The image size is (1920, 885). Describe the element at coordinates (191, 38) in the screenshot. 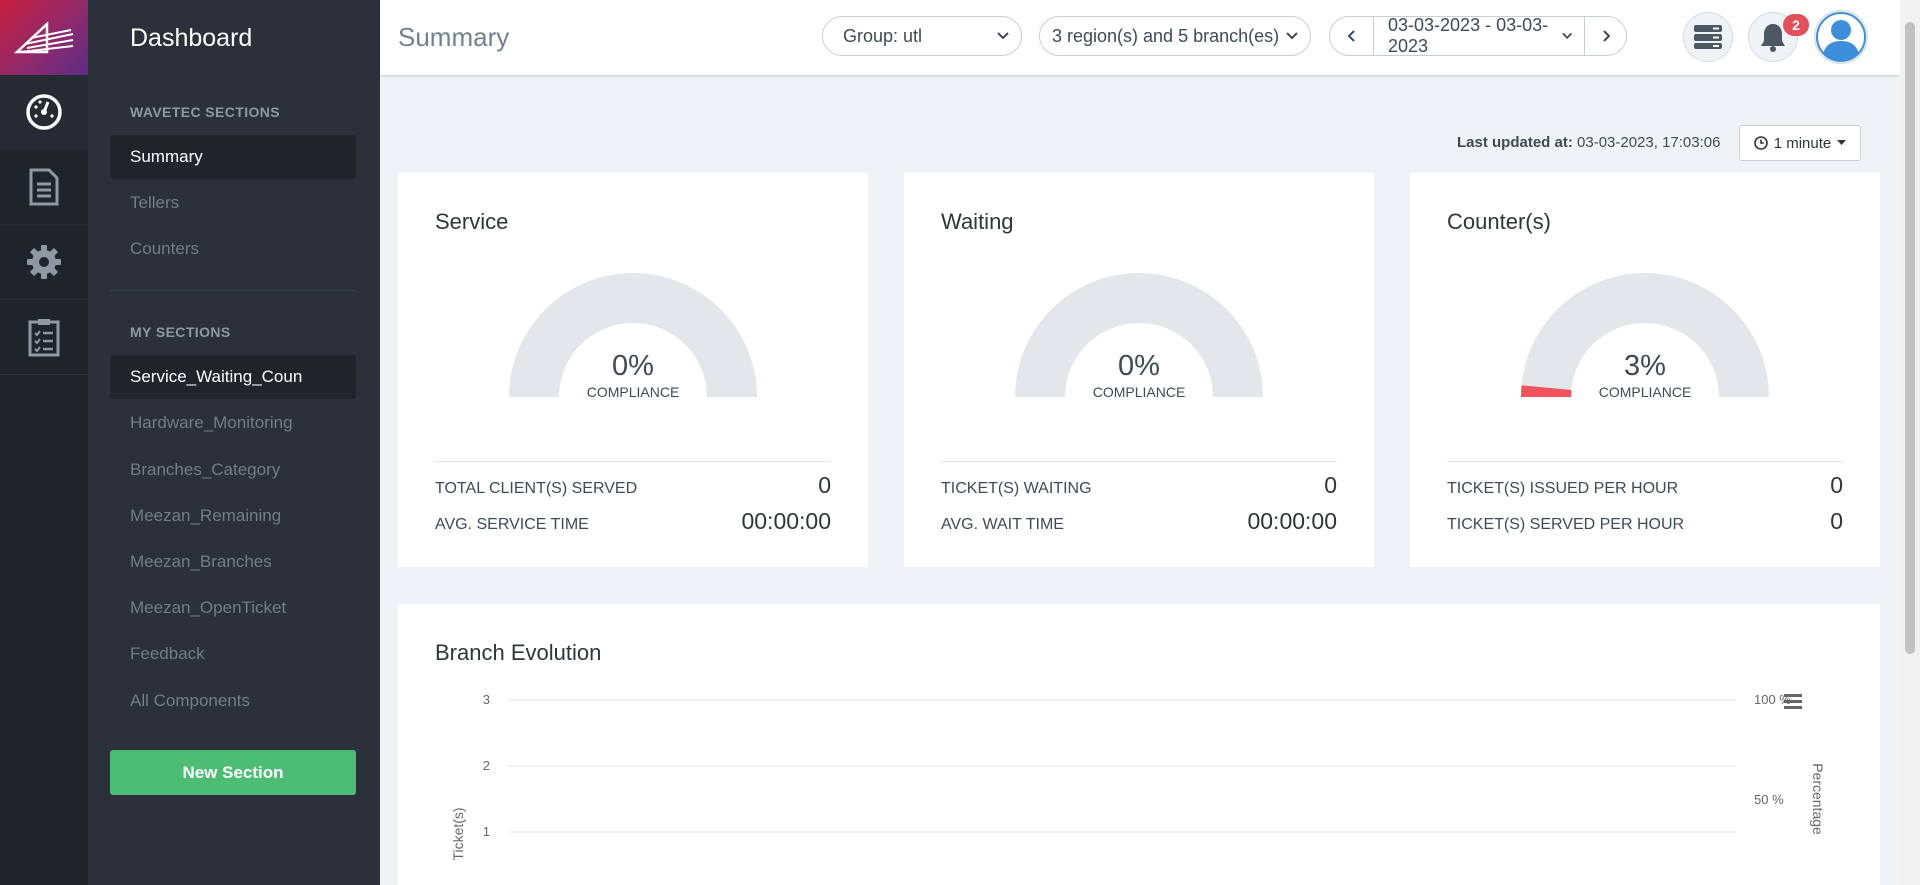

I see `sidebar-title: Dashboard` at that location.